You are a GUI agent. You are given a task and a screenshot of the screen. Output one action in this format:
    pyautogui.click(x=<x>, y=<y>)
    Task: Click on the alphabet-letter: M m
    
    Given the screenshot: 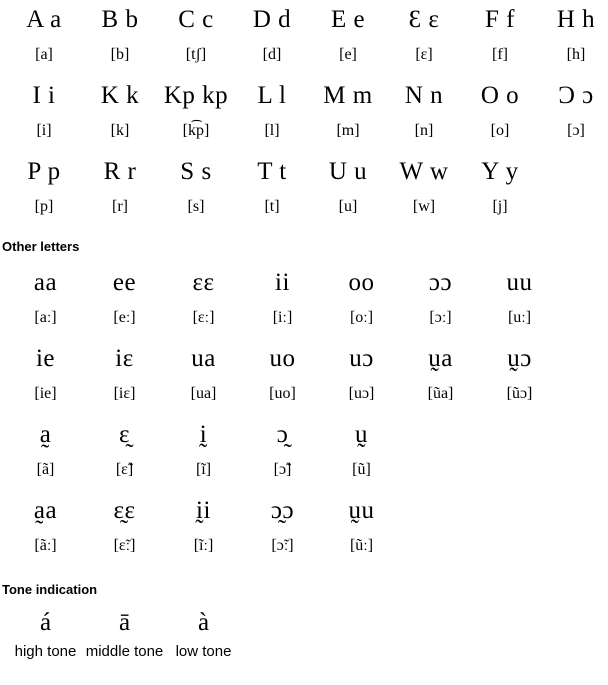 What is the action you would take?
    pyautogui.click(x=348, y=95)
    